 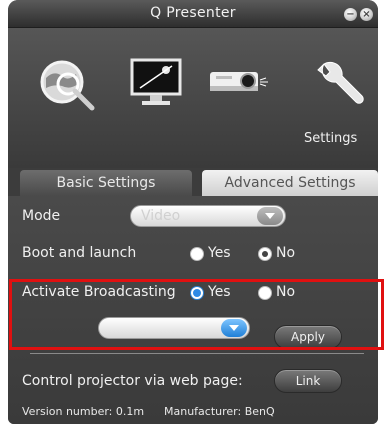 I want to click on control-web-label: Control projector via web page:, so click(x=132, y=381).